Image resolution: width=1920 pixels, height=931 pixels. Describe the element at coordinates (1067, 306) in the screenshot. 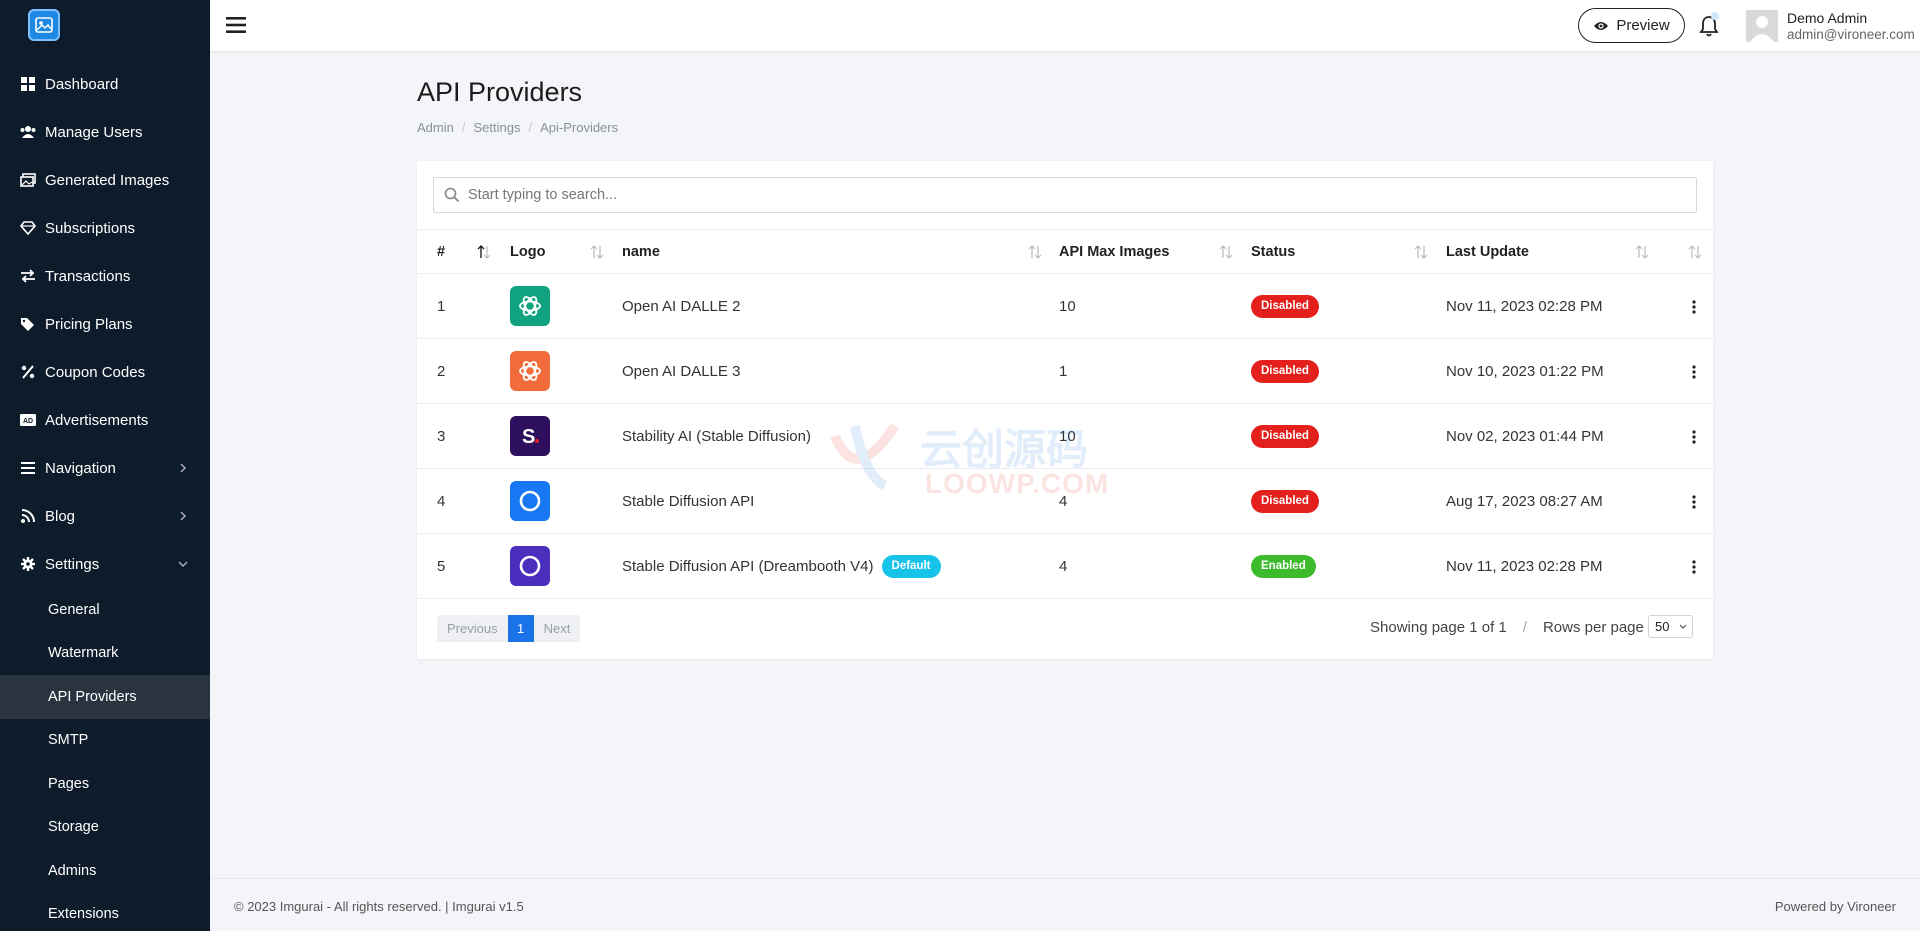

I see `row-max-images: 10` at that location.